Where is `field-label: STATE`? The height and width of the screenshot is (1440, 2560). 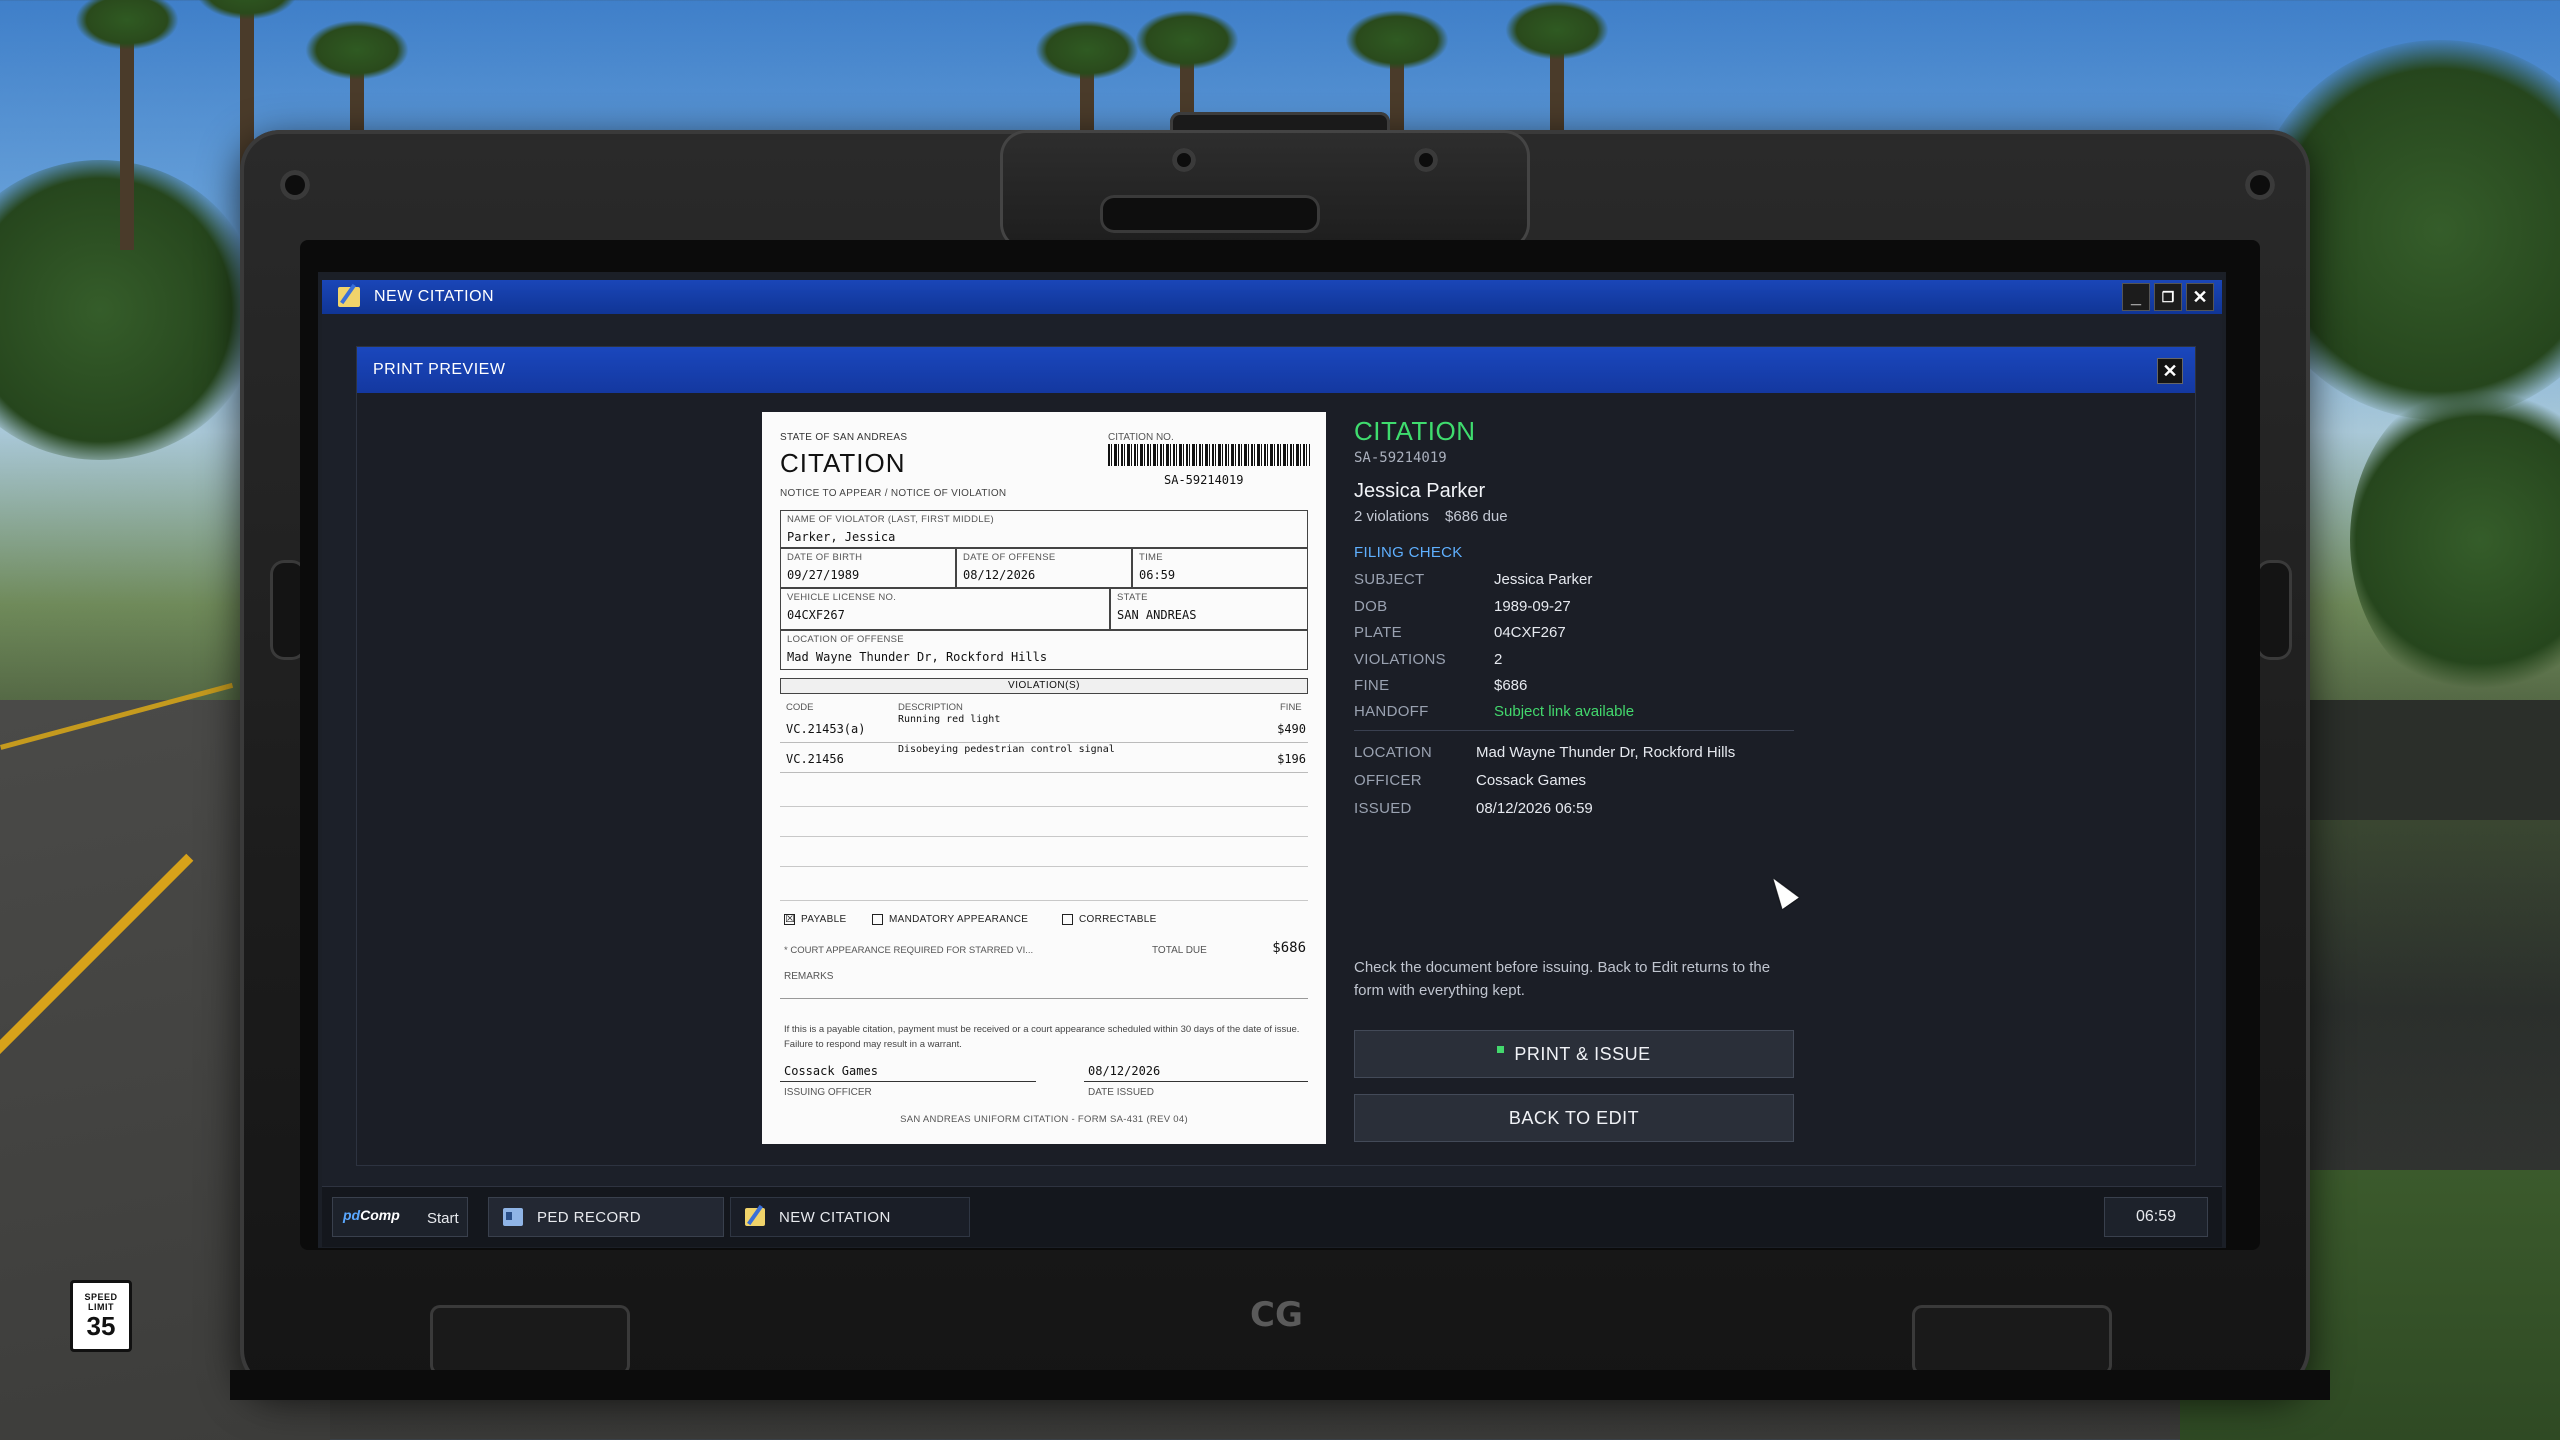
field-label: STATE is located at coordinates (1132, 597).